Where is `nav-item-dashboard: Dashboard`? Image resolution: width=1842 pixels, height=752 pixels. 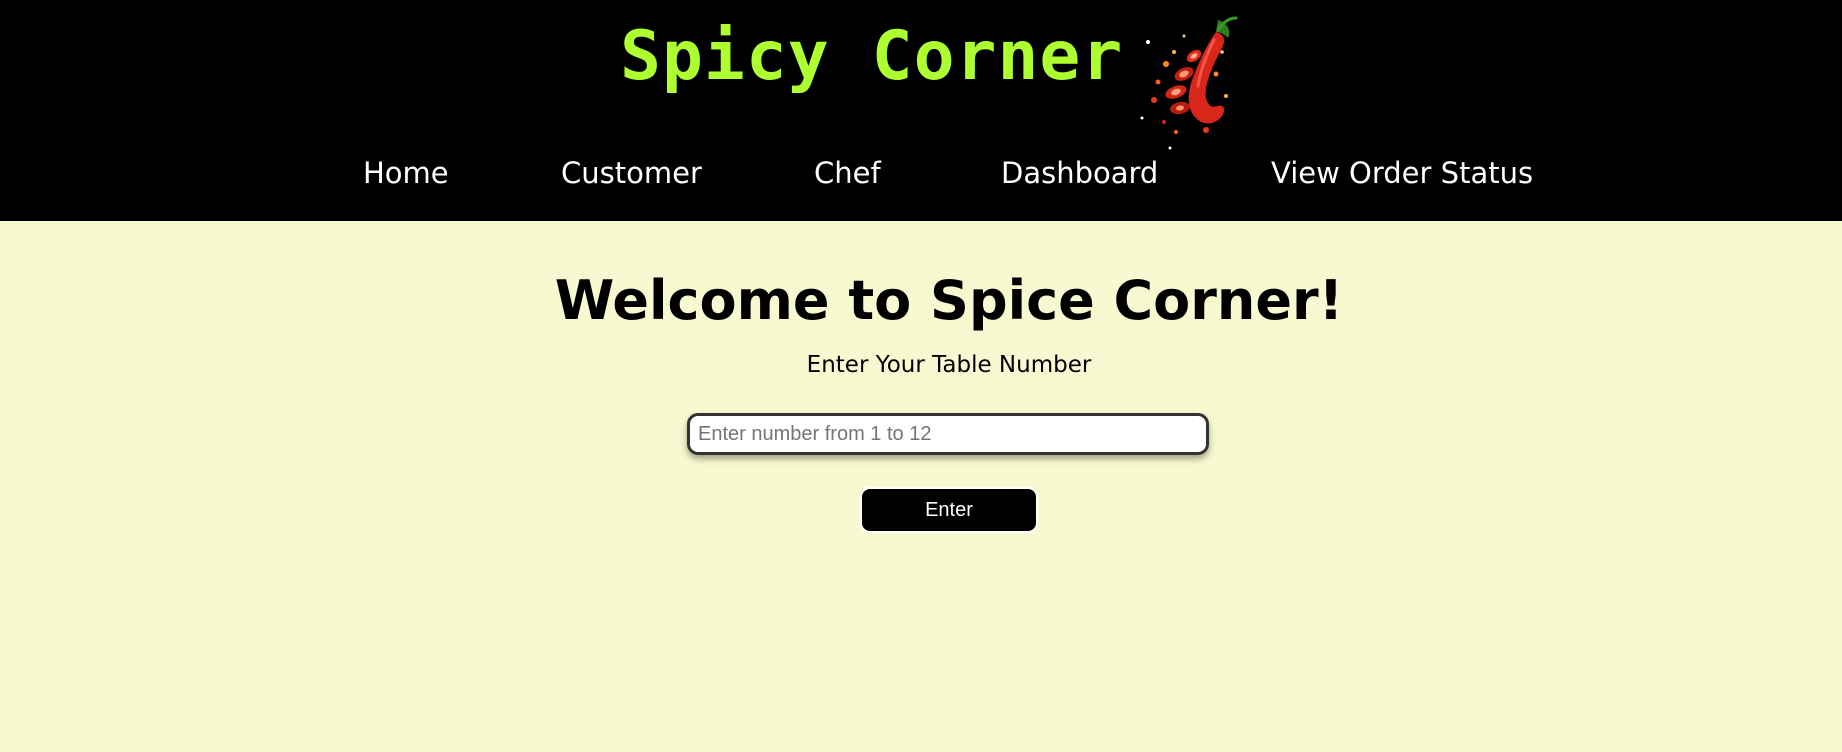
nav-item-dashboard: Dashboard is located at coordinates (1079, 173).